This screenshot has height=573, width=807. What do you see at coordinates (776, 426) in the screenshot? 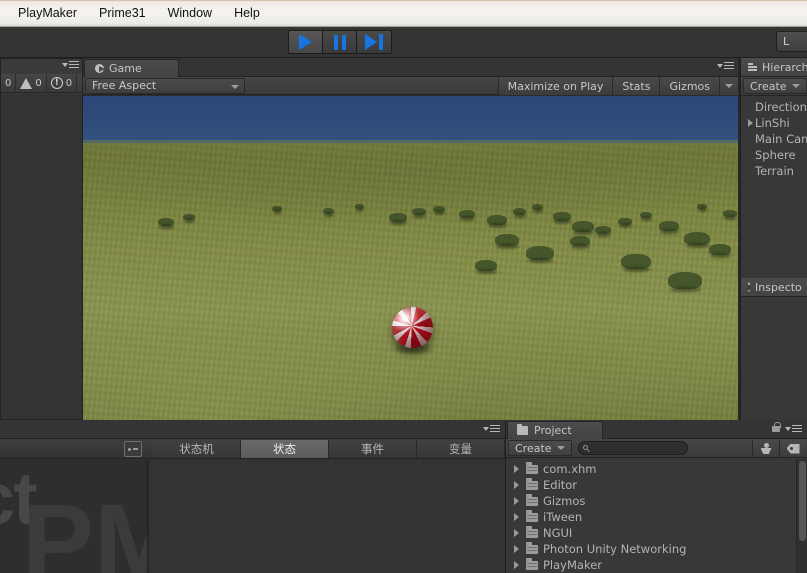
I see `lock-icon` at bounding box center [776, 426].